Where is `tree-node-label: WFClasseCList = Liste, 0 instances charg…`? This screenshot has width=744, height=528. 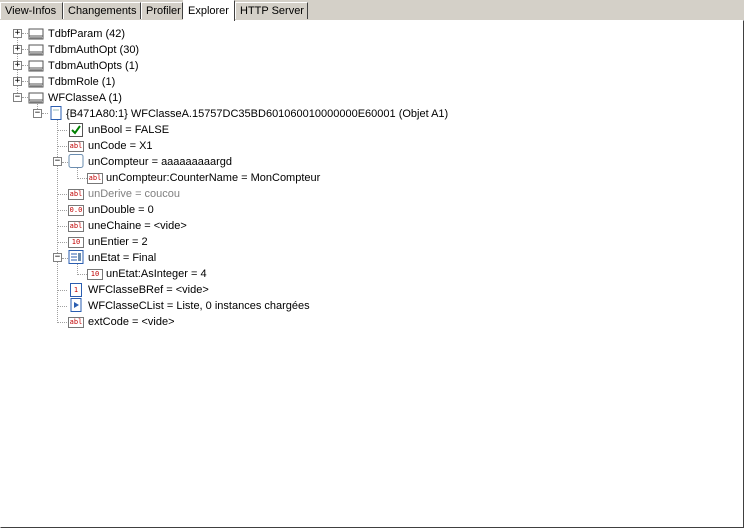
tree-node-label: WFClasseCList = Liste, 0 instances charg… is located at coordinates (199, 306).